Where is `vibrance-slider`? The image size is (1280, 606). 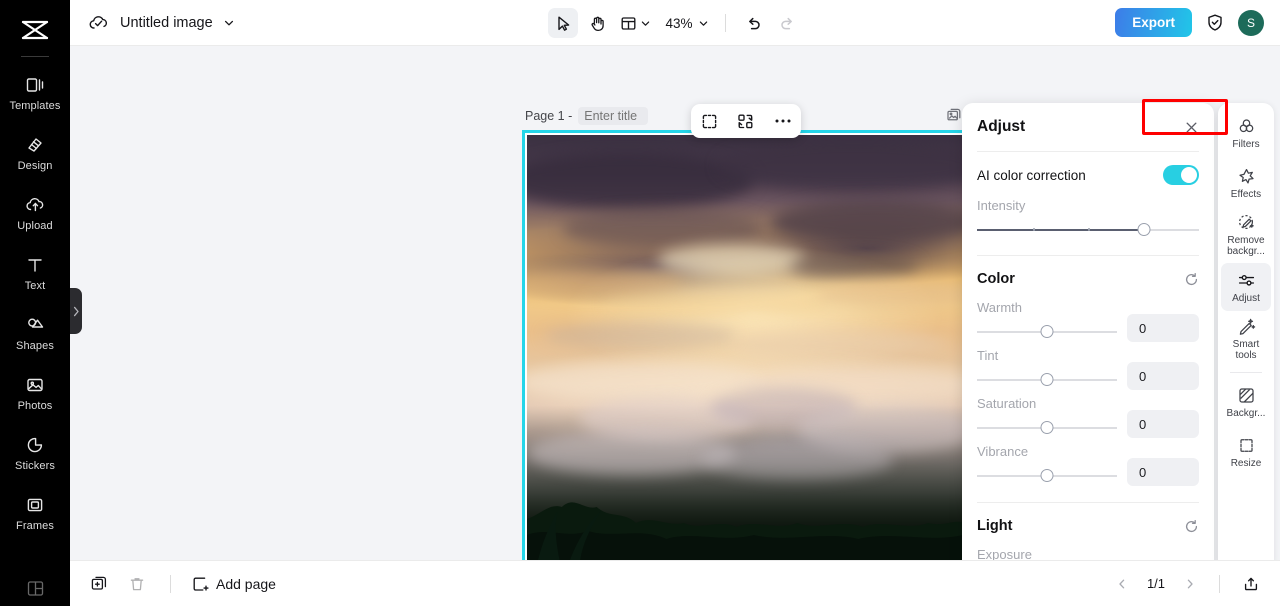 vibrance-slider is located at coordinates (1047, 476).